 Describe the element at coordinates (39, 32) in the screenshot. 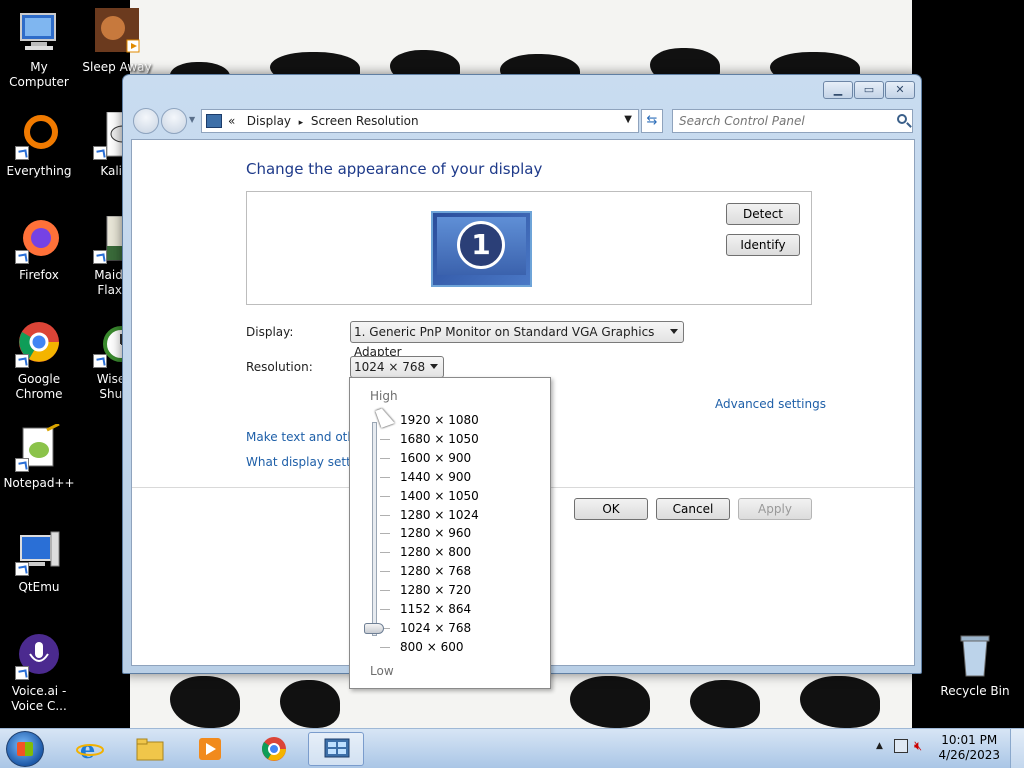

I see `computer-icon` at that location.